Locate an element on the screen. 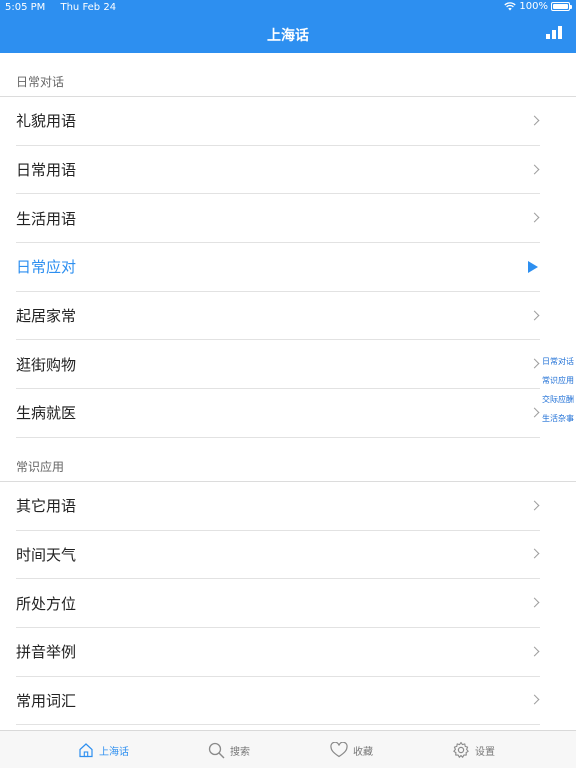  status-indicators: 100% is located at coordinates (538, 6).